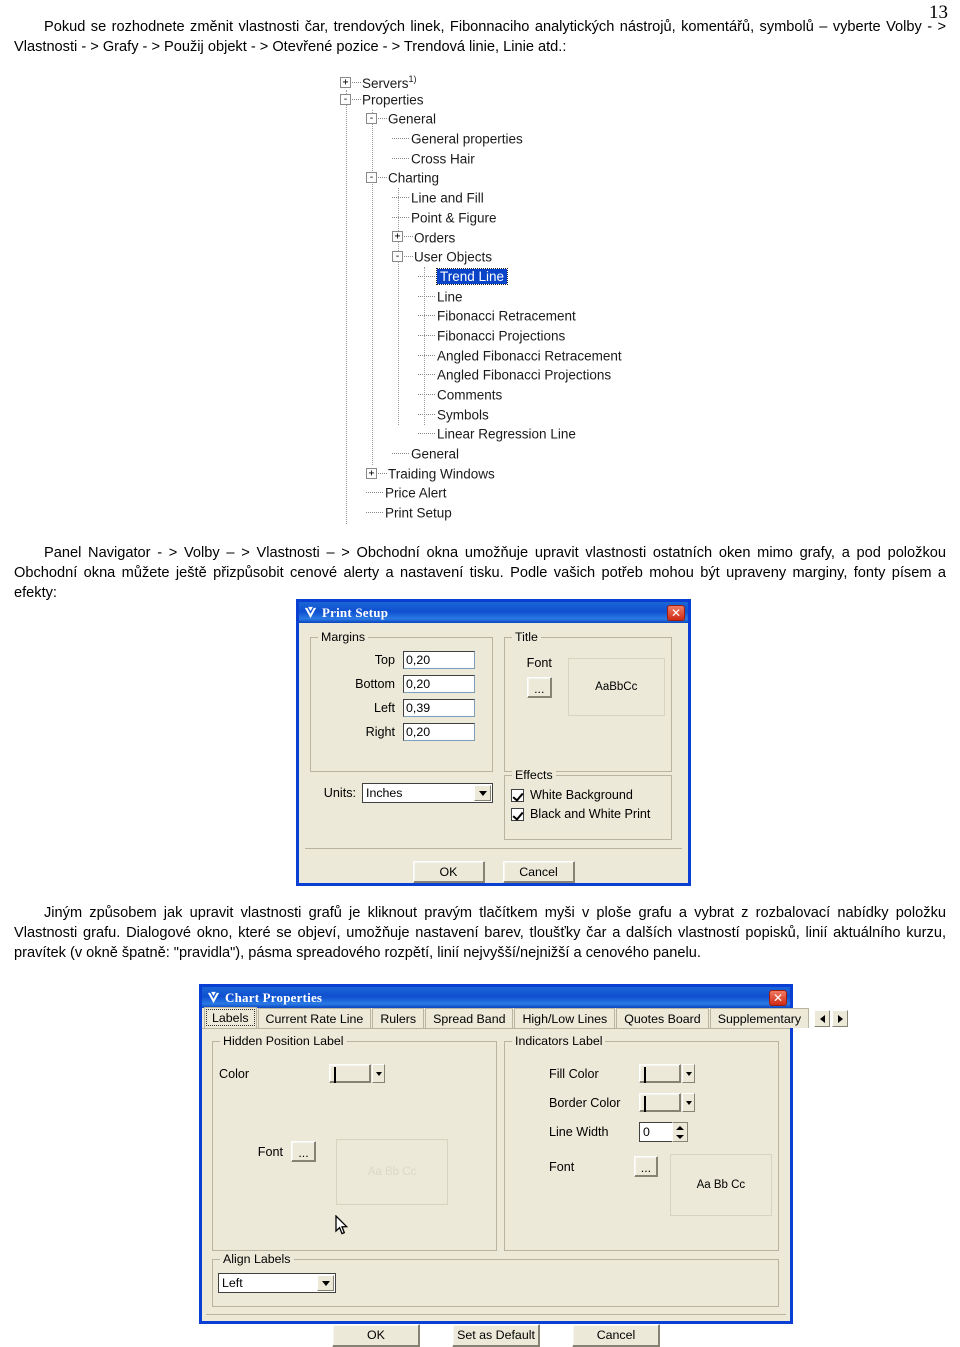 Image resolution: width=960 pixels, height=1347 pixels. I want to click on tree-node-label: Price Alert, so click(416, 494).